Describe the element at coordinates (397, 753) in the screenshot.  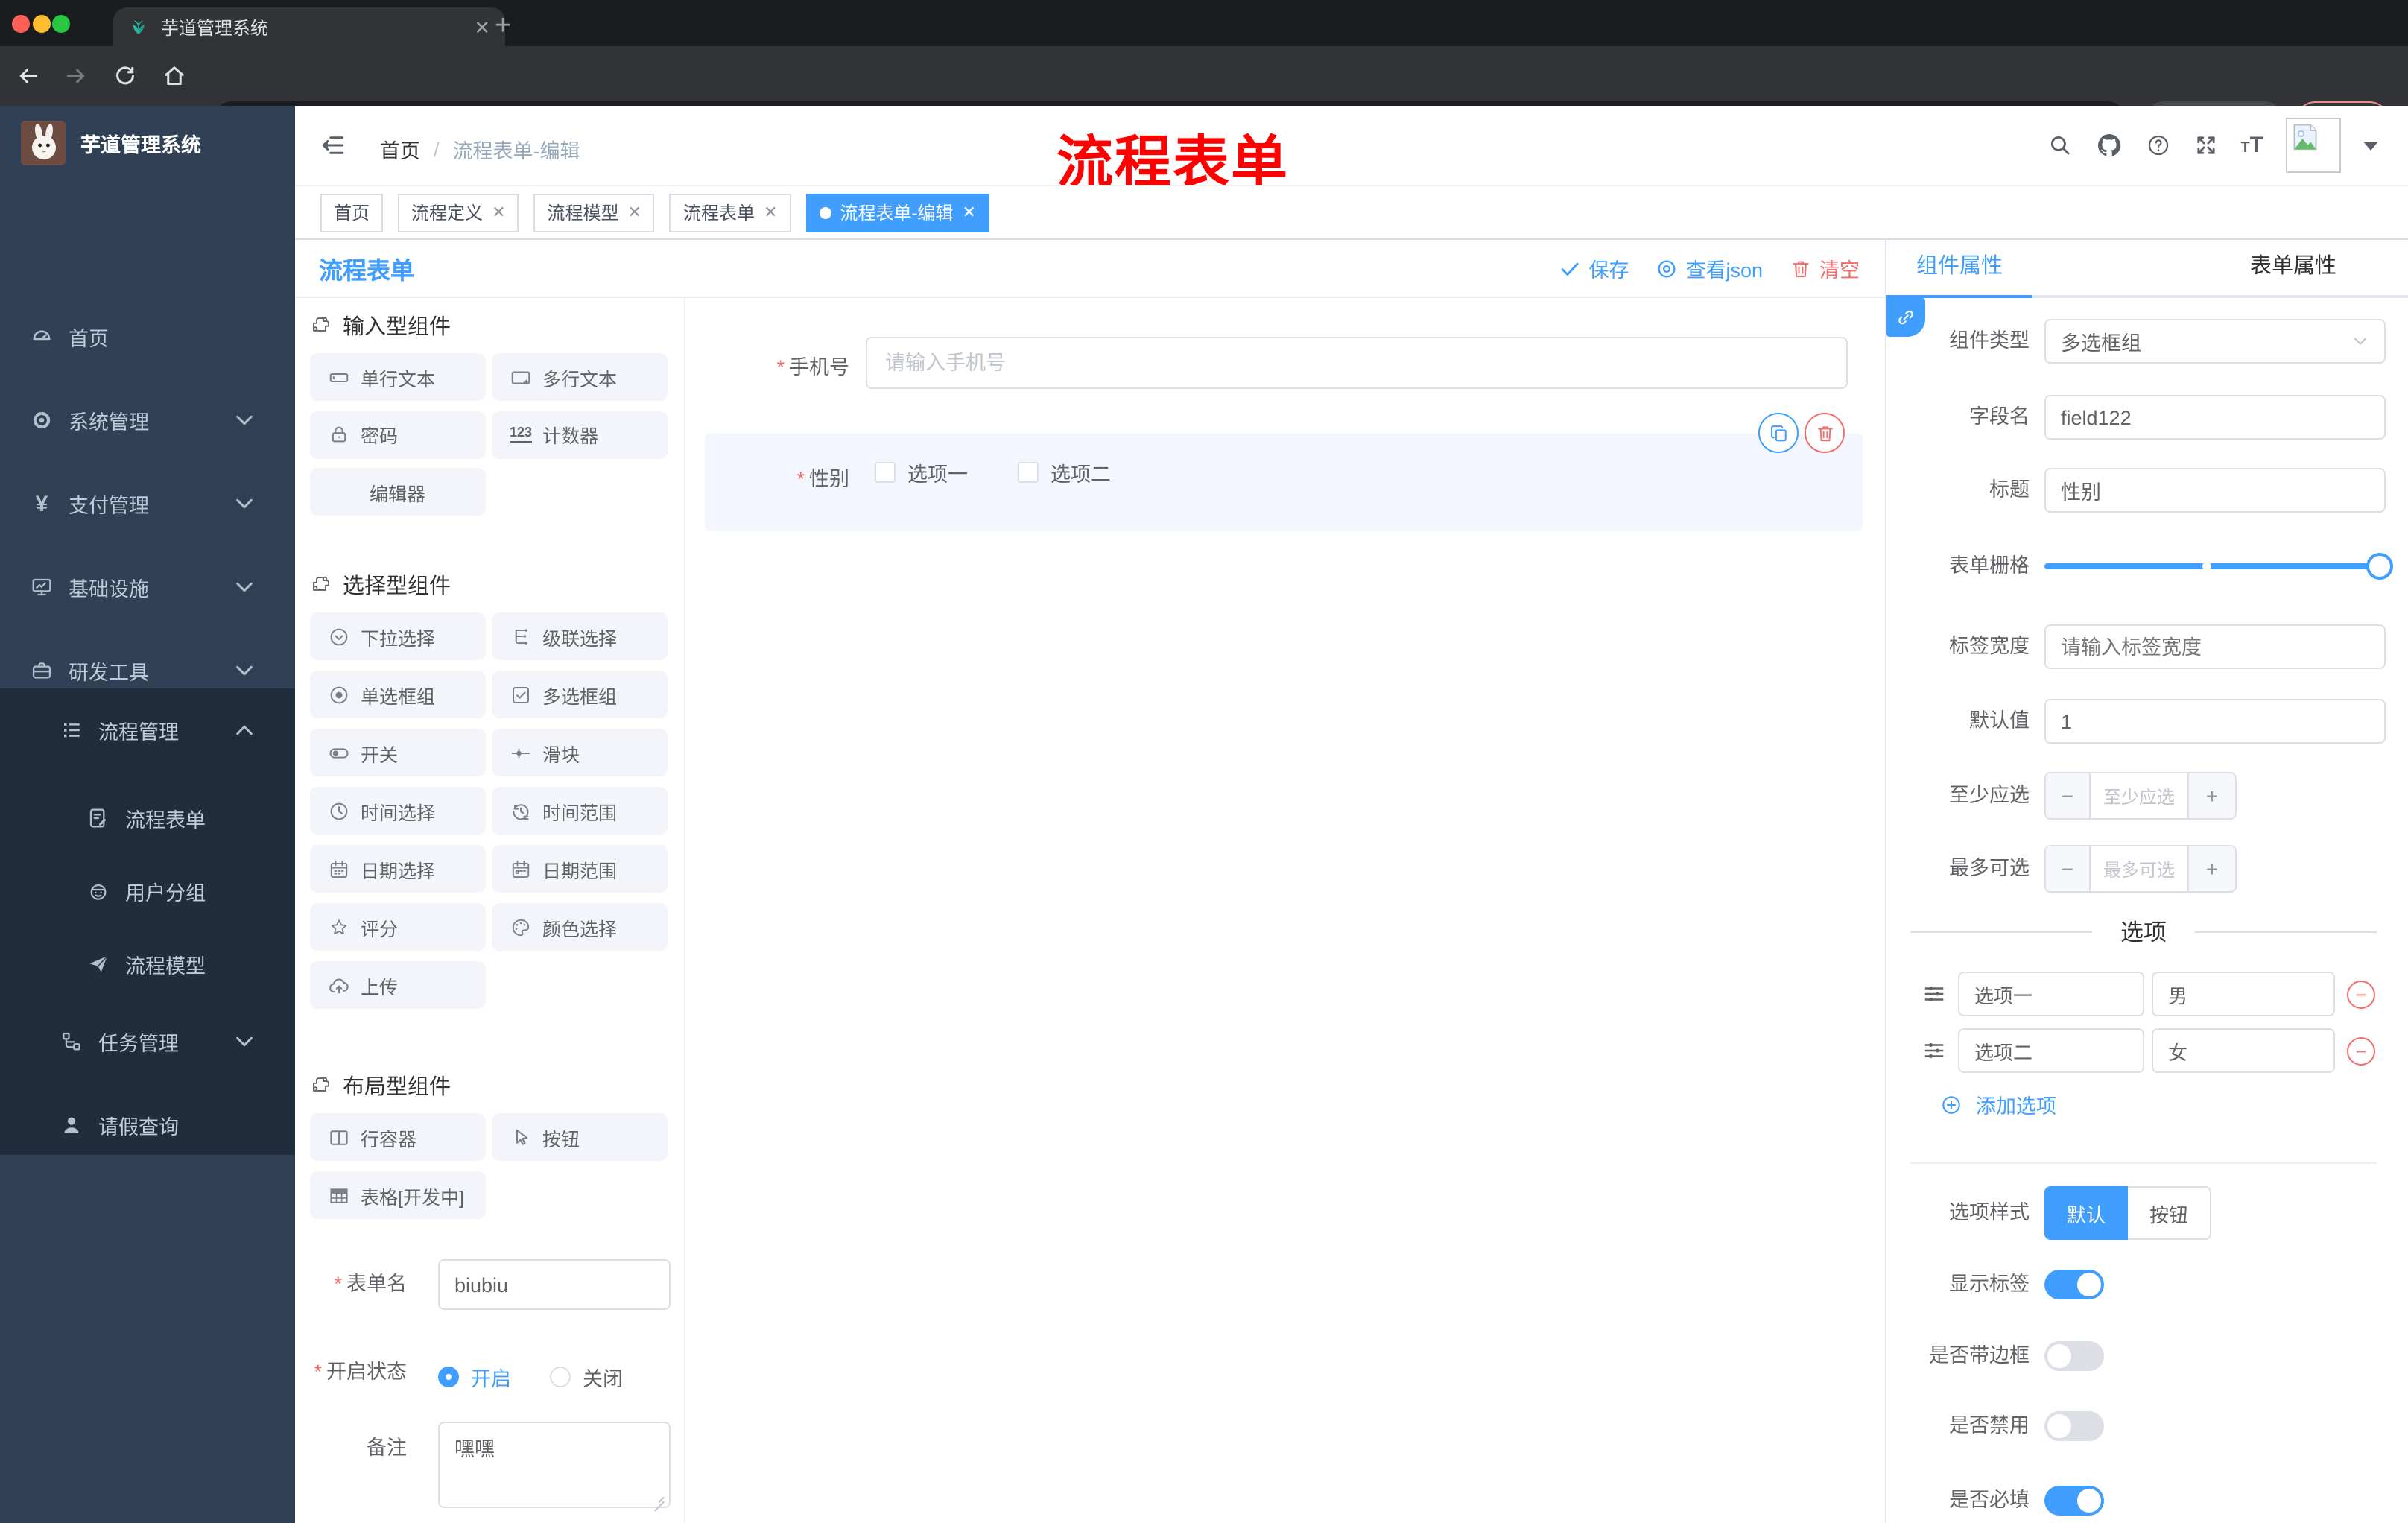
I see `palette-item-switch: 开关` at that location.